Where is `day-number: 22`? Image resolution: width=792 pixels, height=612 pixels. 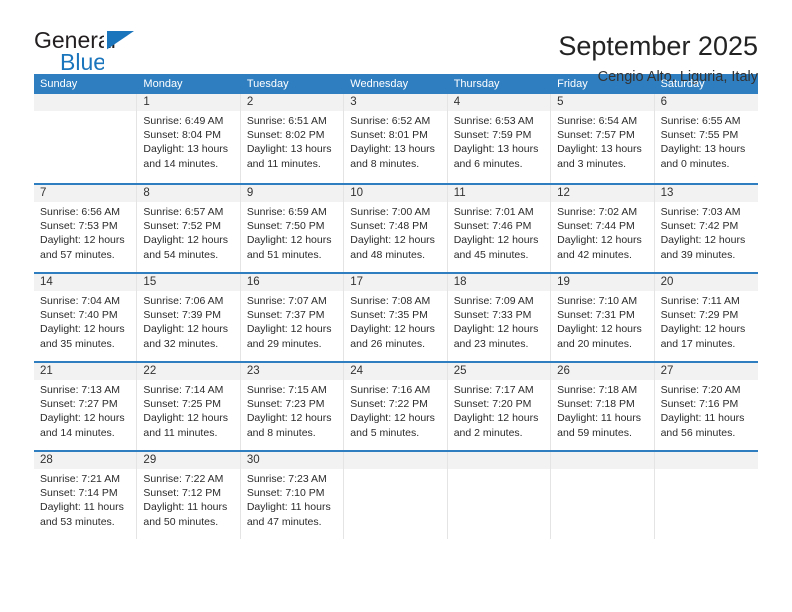
day-number: 22 is located at coordinates (188, 371).